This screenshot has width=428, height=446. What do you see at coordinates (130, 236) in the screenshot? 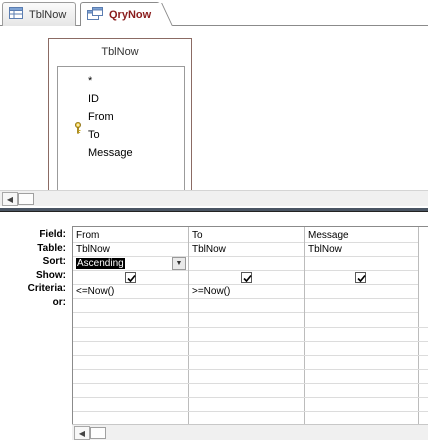
I see `field-cell: From` at bounding box center [130, 236].